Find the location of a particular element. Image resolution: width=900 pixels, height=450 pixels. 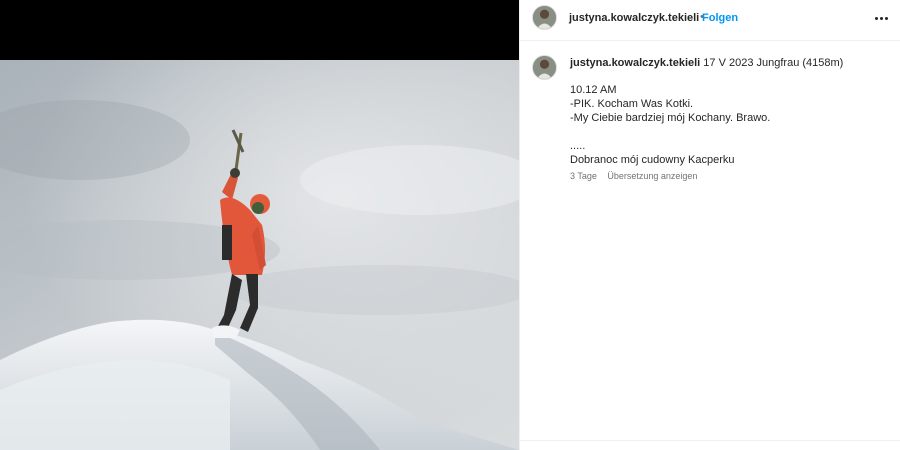

caption-avatar is located at coordinates (544, 67).